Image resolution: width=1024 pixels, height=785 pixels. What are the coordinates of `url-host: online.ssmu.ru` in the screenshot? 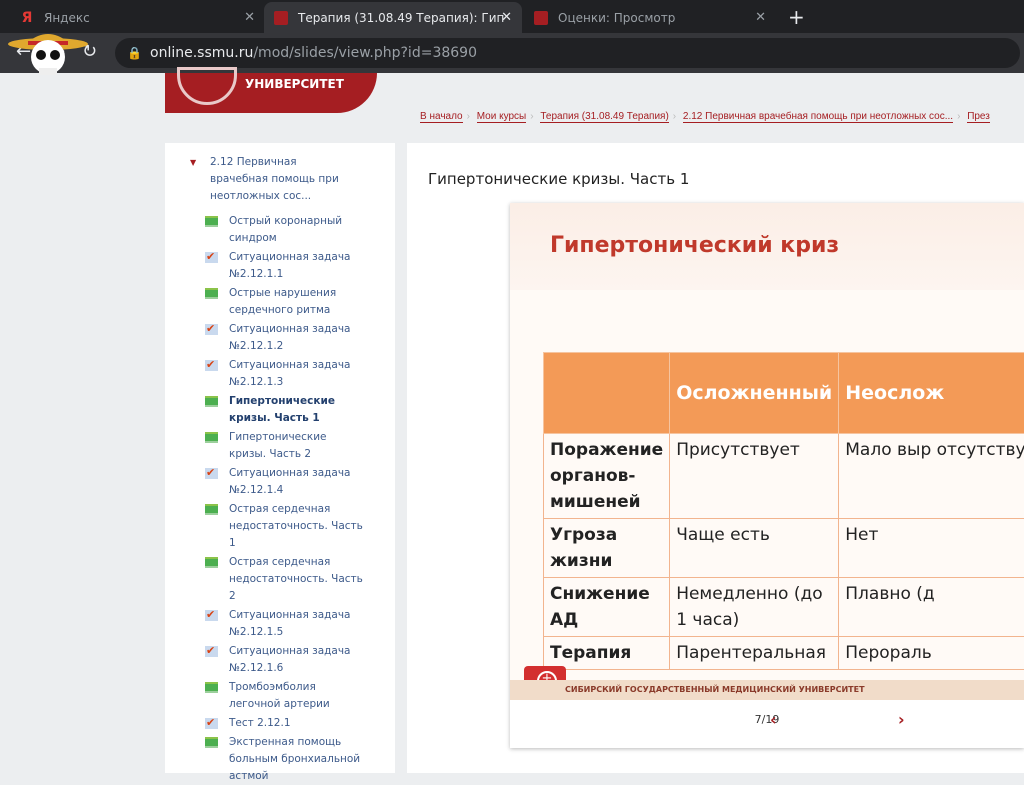 It's located at (201, 53).